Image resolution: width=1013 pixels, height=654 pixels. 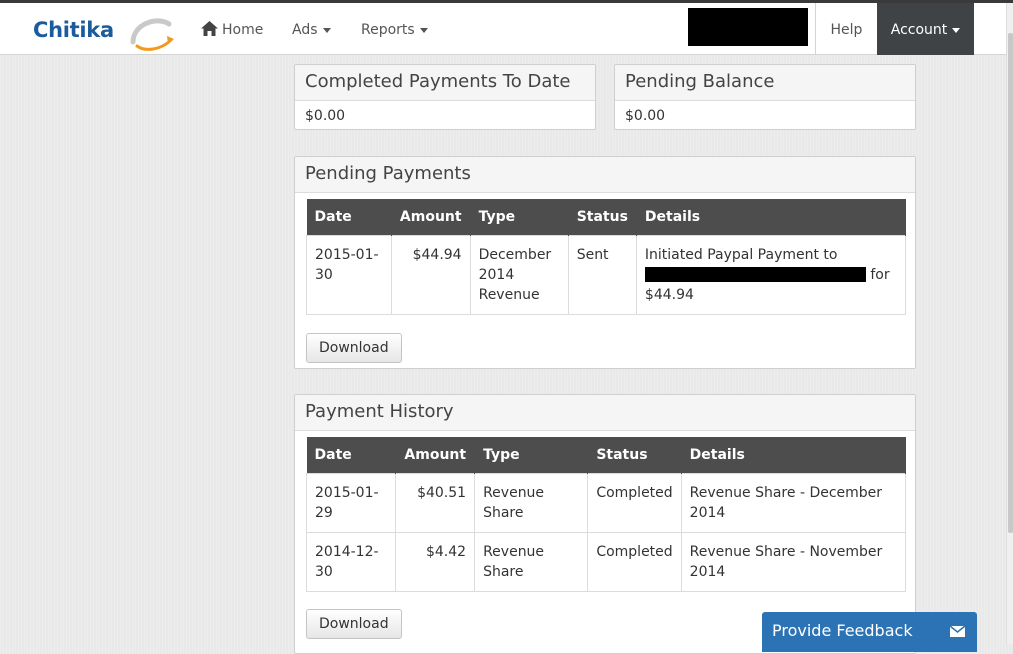 I want to click on cell-date: 2015-01-30, so click(x=349, y=274).